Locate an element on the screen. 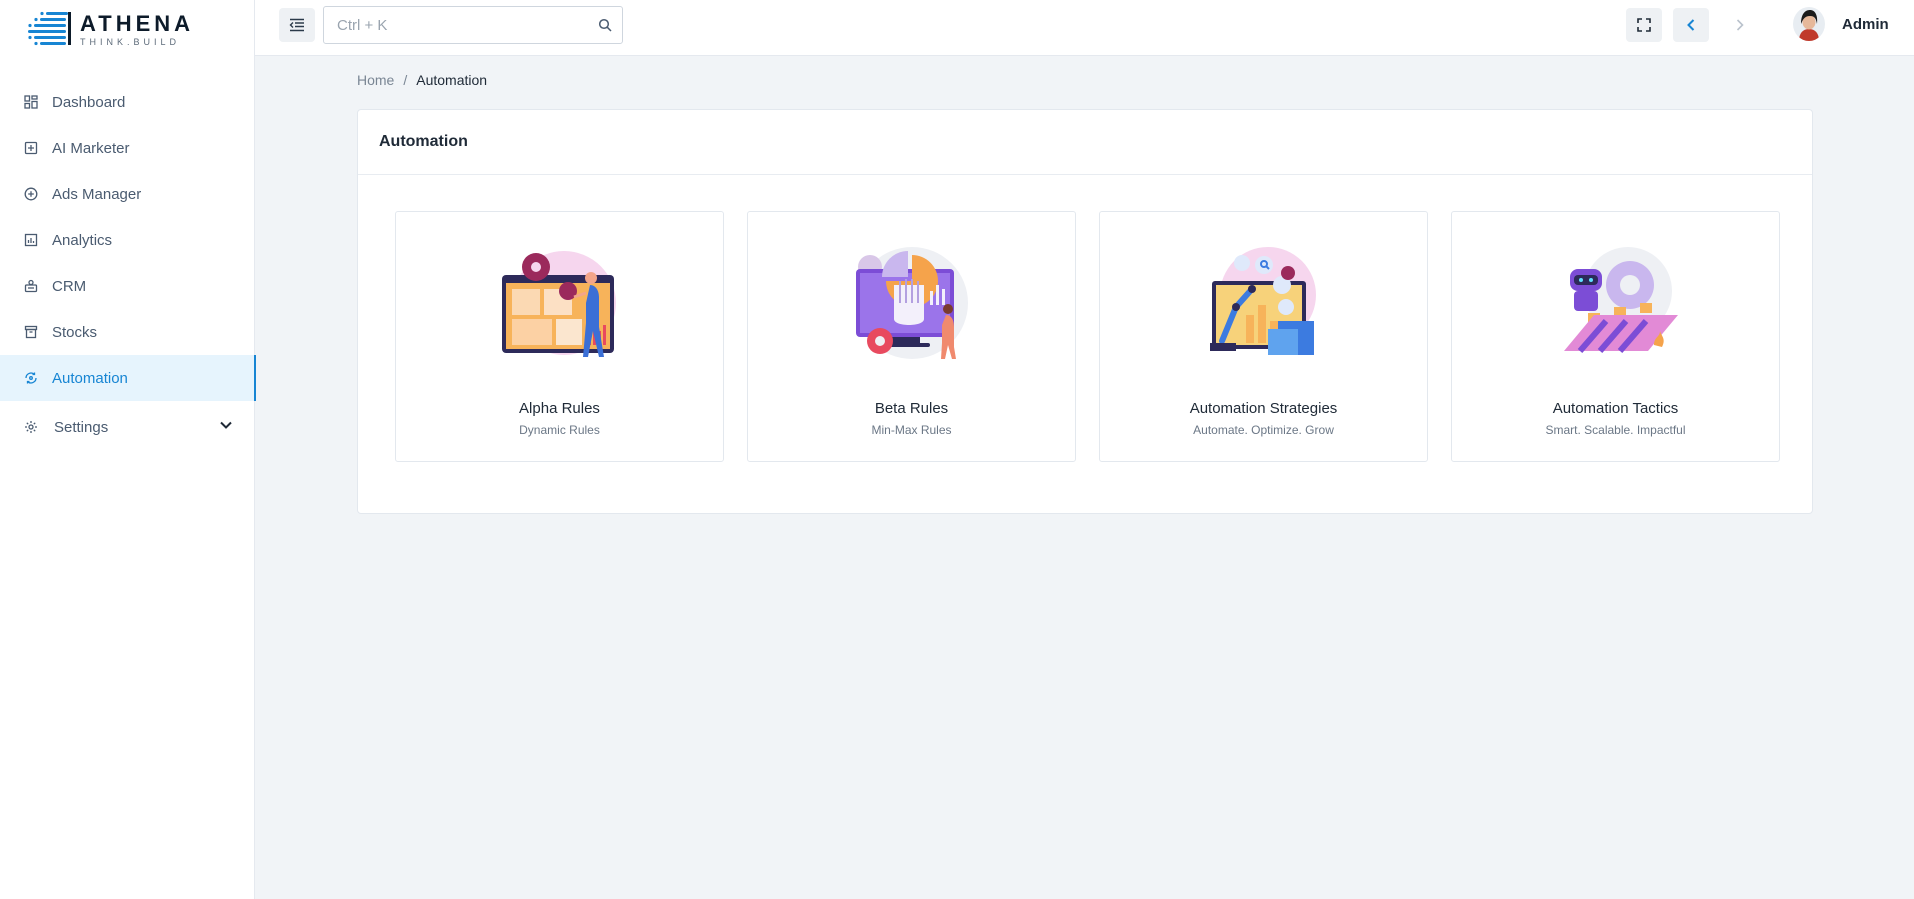  beta-rules-illustration is located at coordinates (912, 303).